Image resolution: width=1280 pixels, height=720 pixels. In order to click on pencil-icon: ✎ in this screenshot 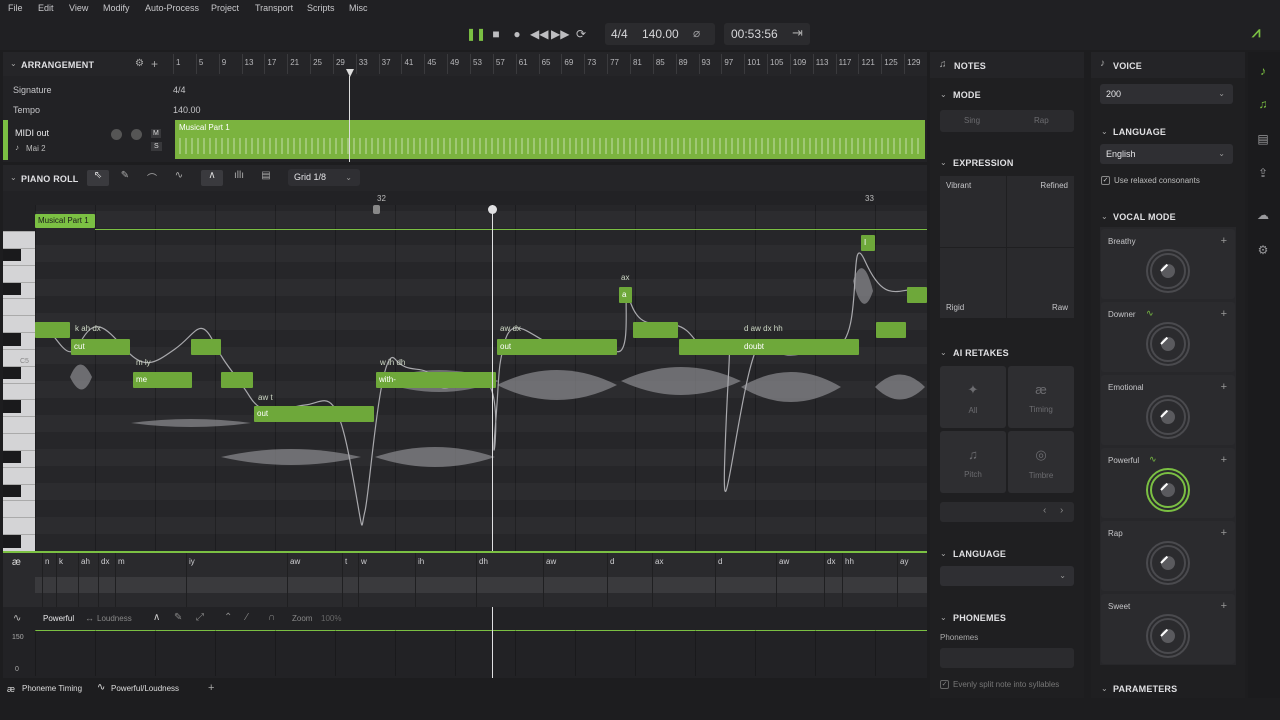, I will do `click(178, 617)`.